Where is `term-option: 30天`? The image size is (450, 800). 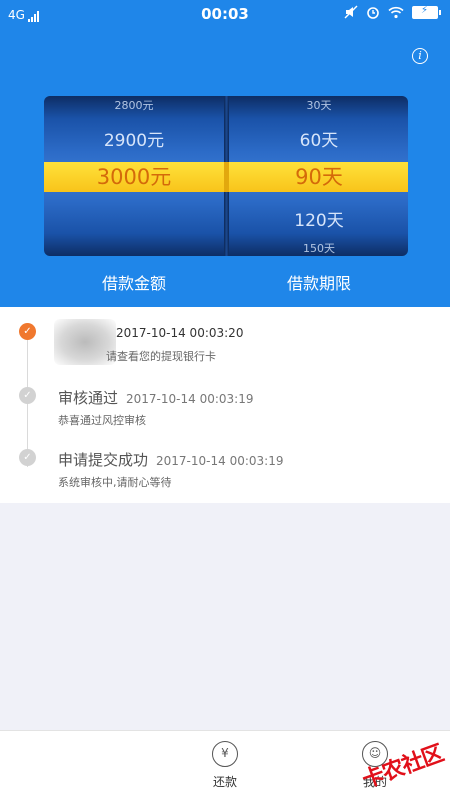 term-option: 30天 is located at coordinates (318, 105).